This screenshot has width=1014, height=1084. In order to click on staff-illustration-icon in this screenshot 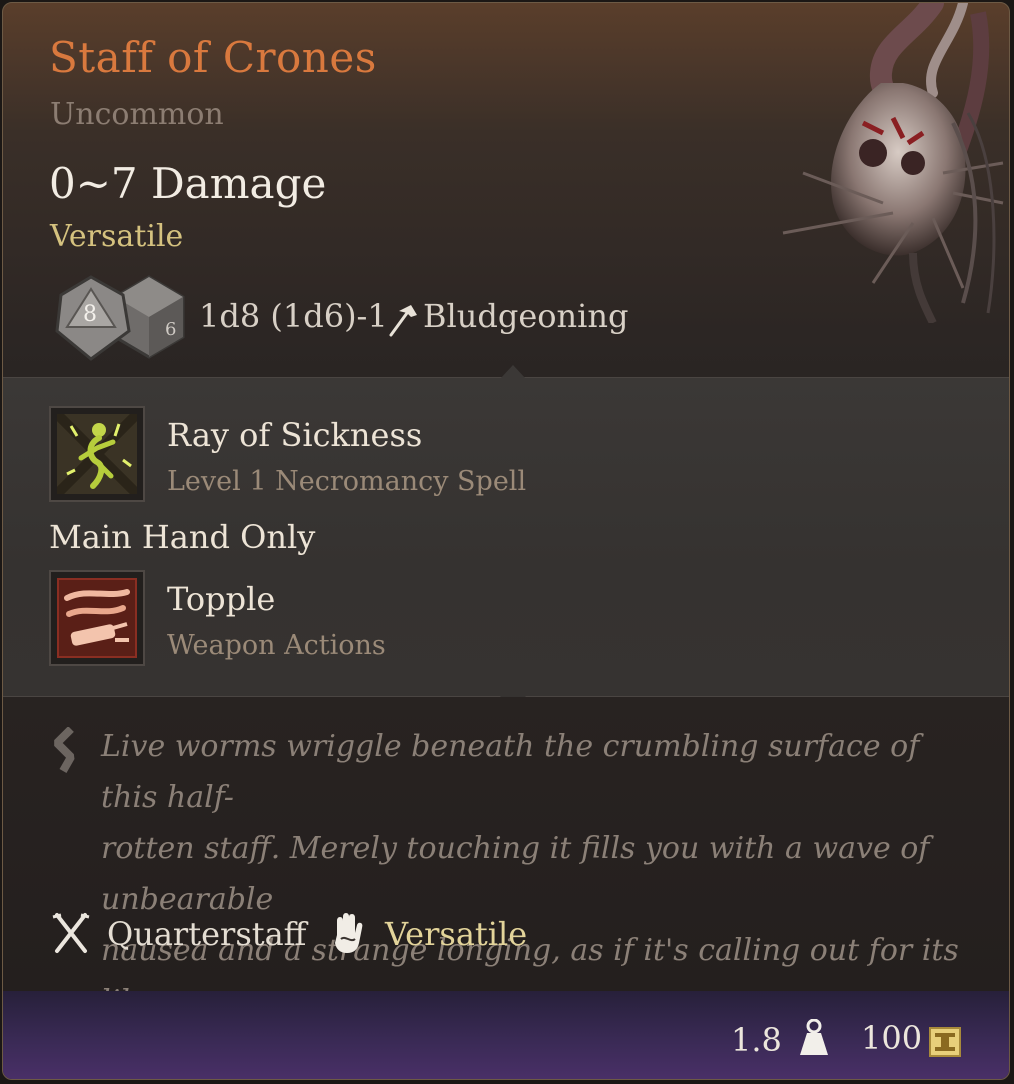, I will do `click(893, 163)`.